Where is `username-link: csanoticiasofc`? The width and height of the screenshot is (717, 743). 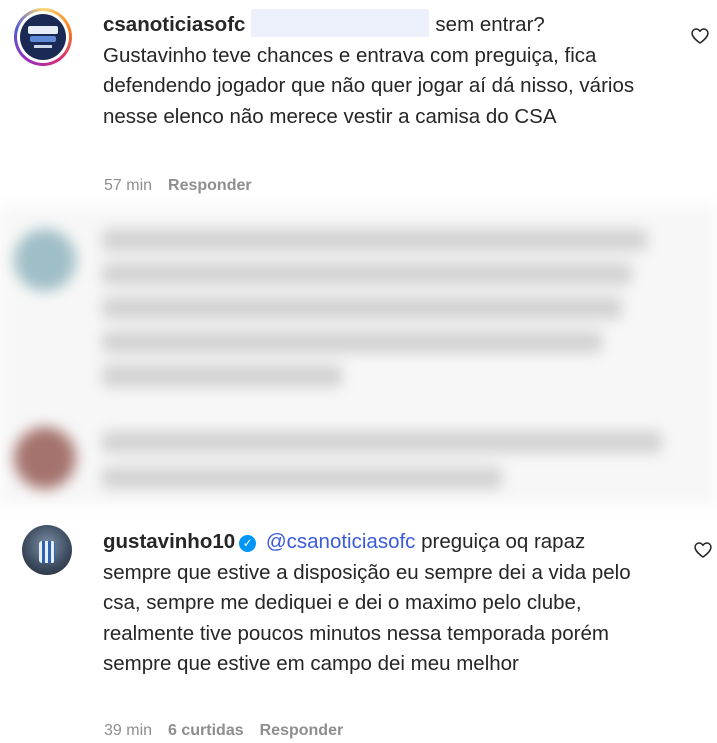
username-link: csanoticiasofc is located at coordinates (174, 24).